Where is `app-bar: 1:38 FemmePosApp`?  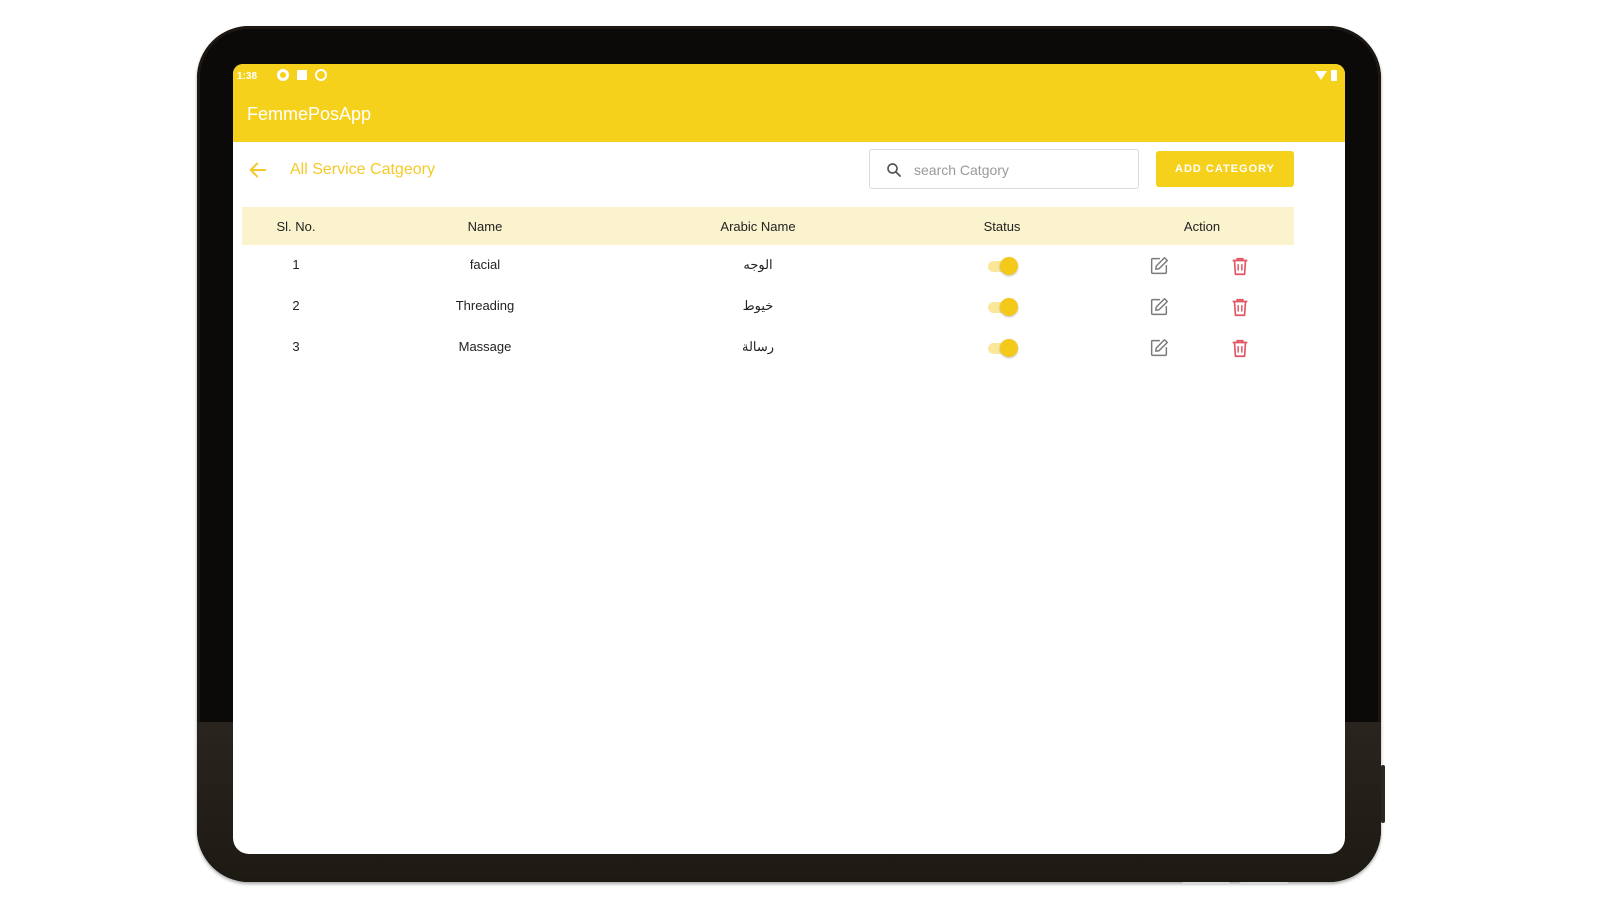 app-bar: 1:38 FemmePosApp is located at coordinates (789, 103).